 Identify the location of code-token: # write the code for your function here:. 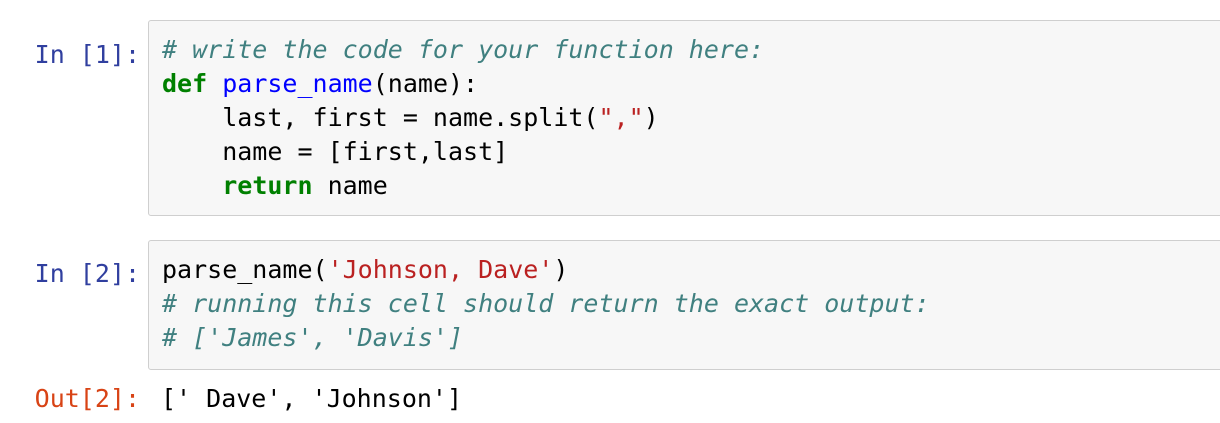
(463, 49).